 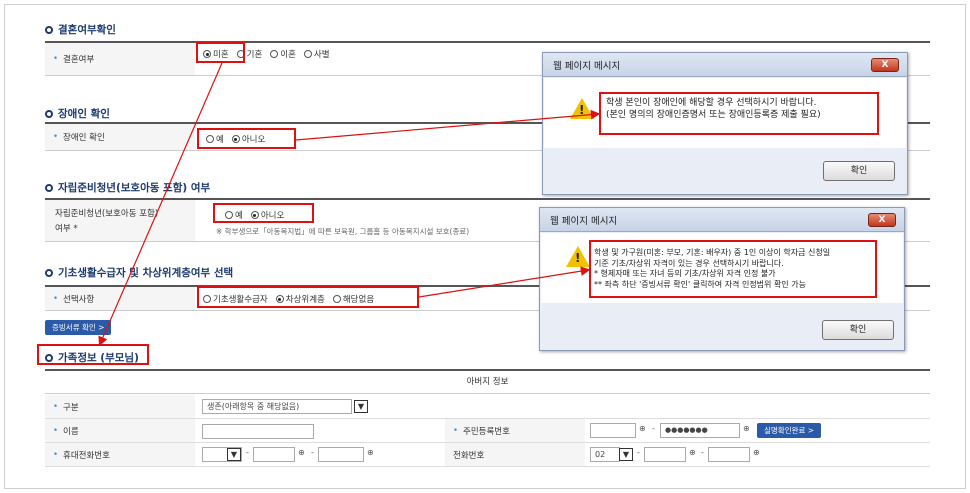 I want to click on radio-widowed: 사별, so click(x=316, y=54).